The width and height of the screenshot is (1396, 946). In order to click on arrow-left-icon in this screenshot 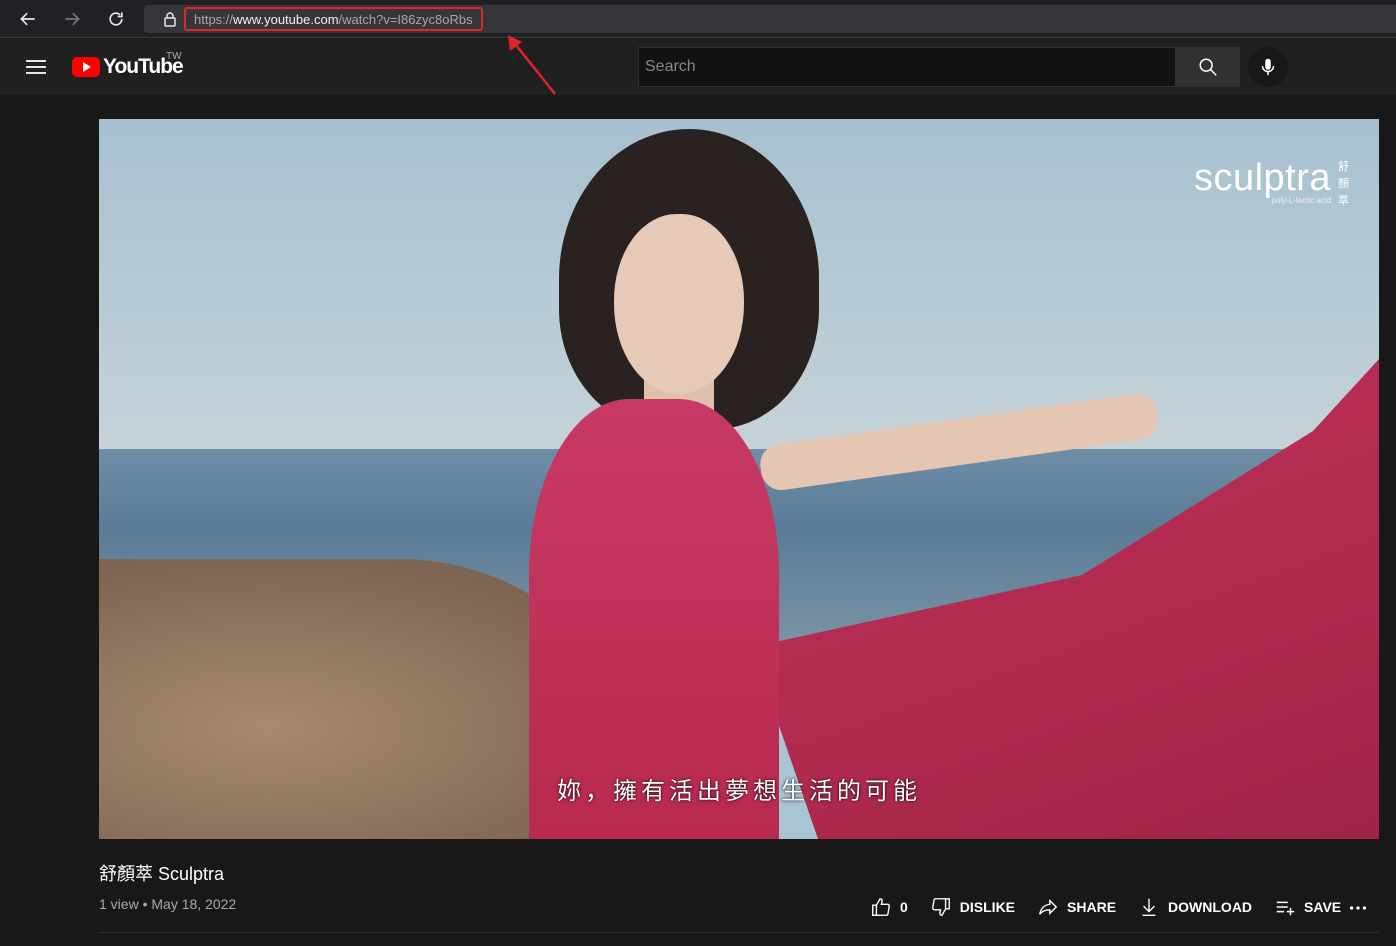, I will do `click(27, 19)`.